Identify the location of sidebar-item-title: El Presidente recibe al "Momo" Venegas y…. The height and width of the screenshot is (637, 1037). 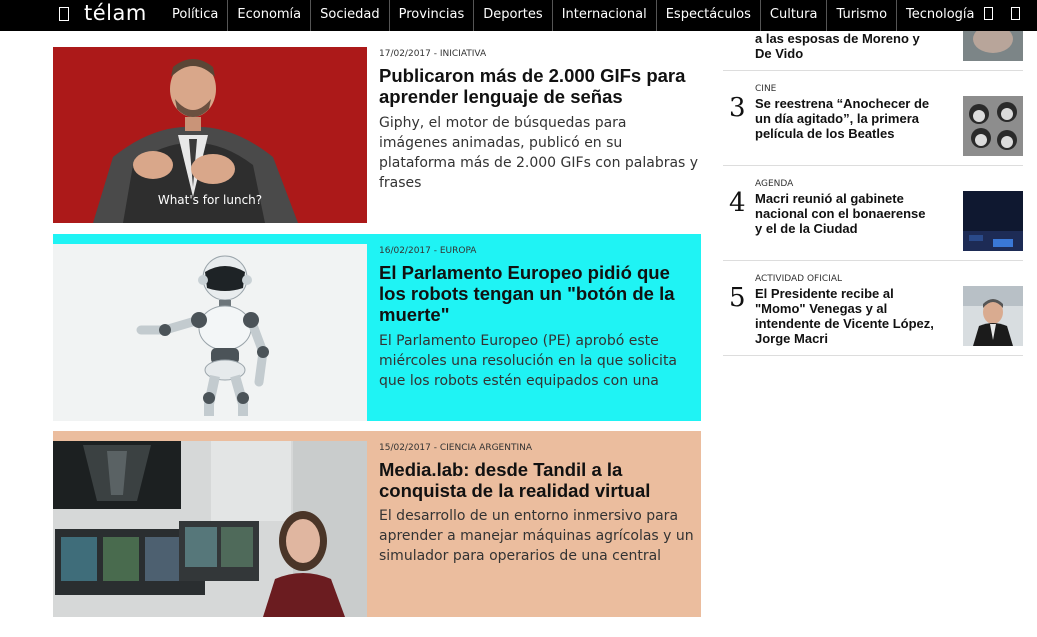
(845, 316).